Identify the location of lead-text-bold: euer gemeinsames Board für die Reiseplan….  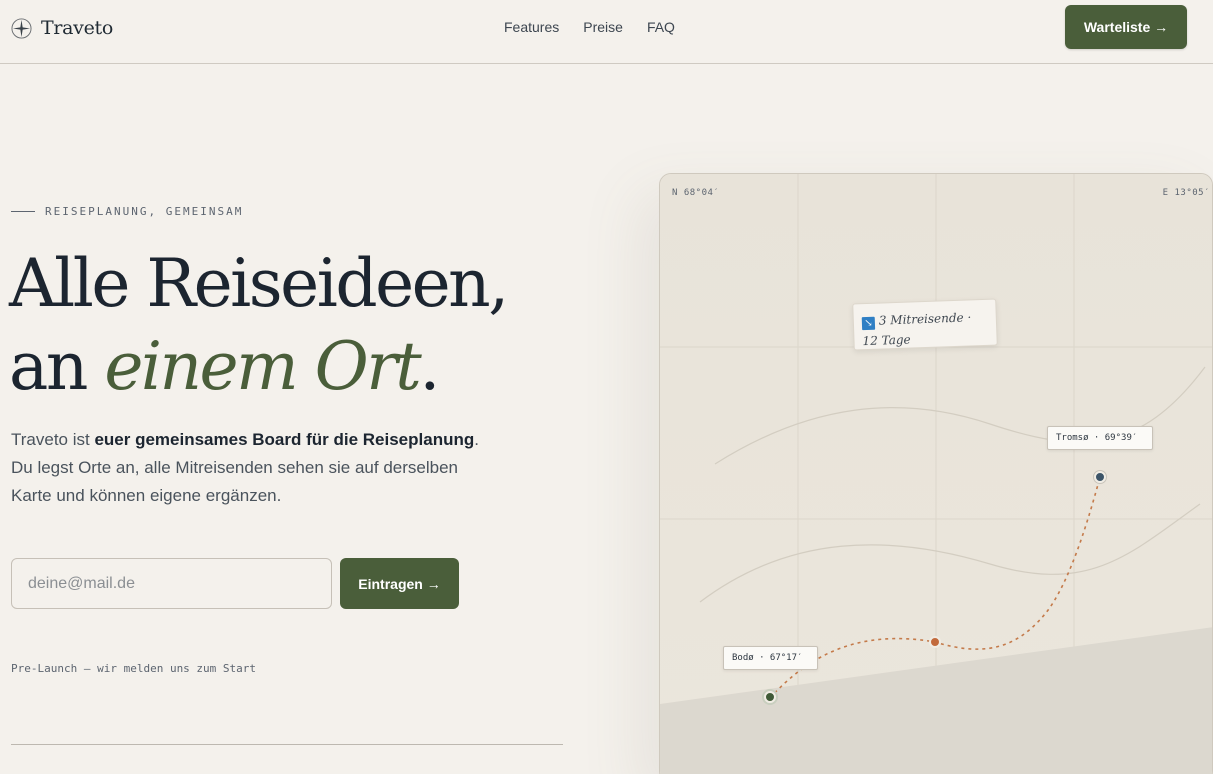
(284, 439).